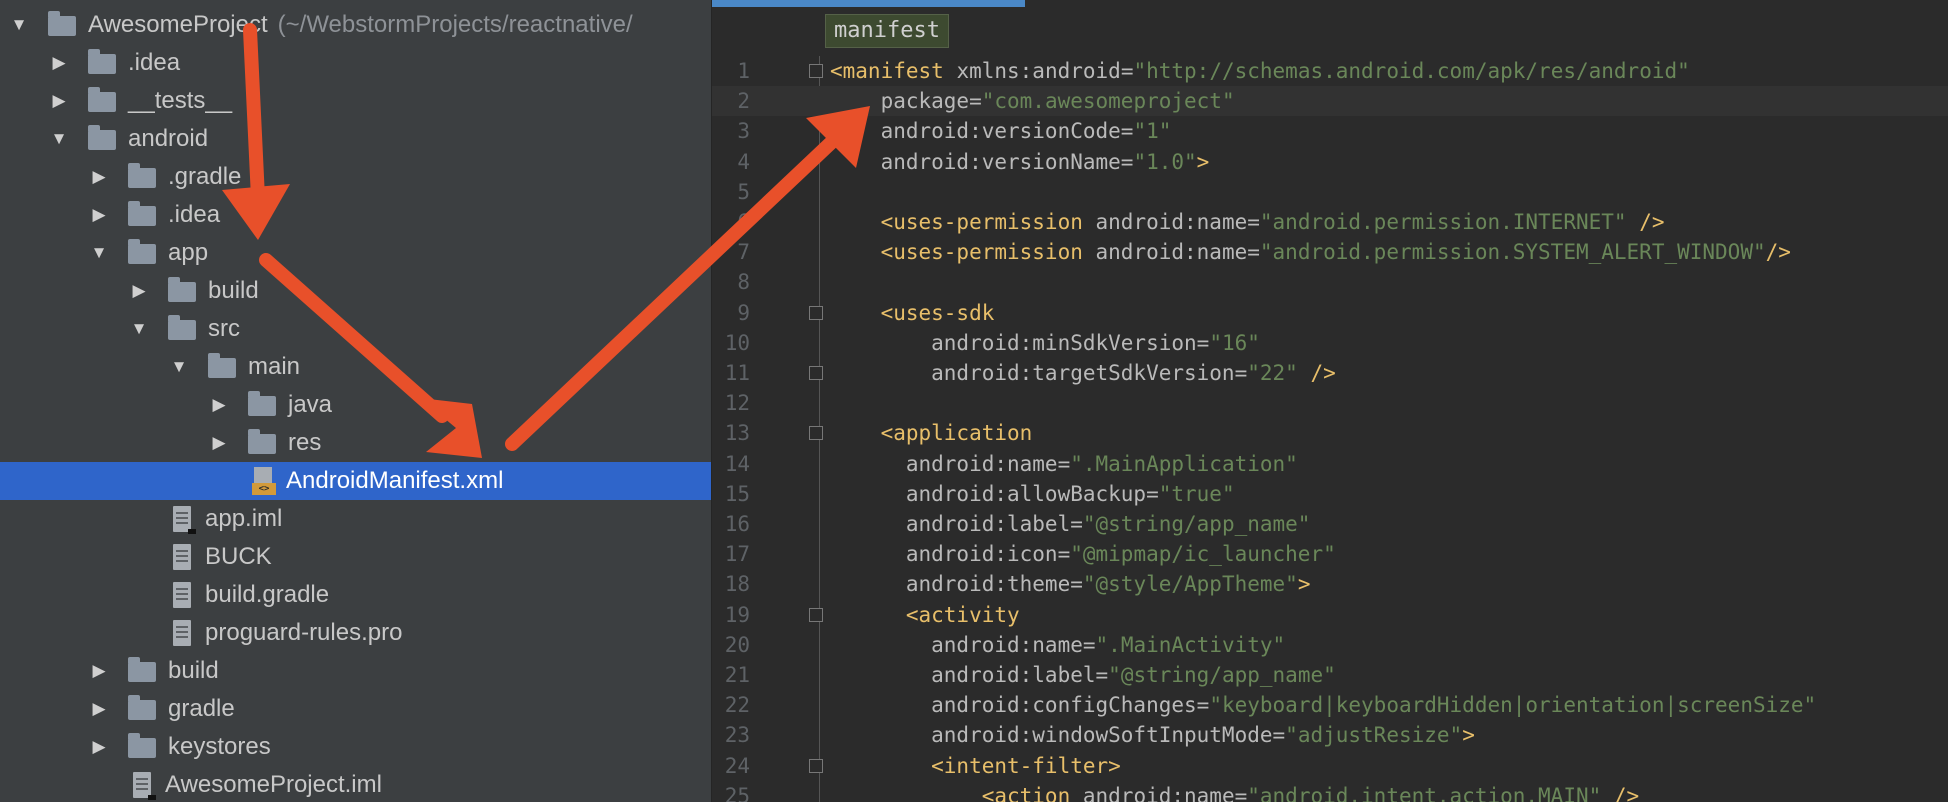  Describe the element at coordinates (355, 253) in the screenshot. I see `tree-item: ▼ app` at that location.